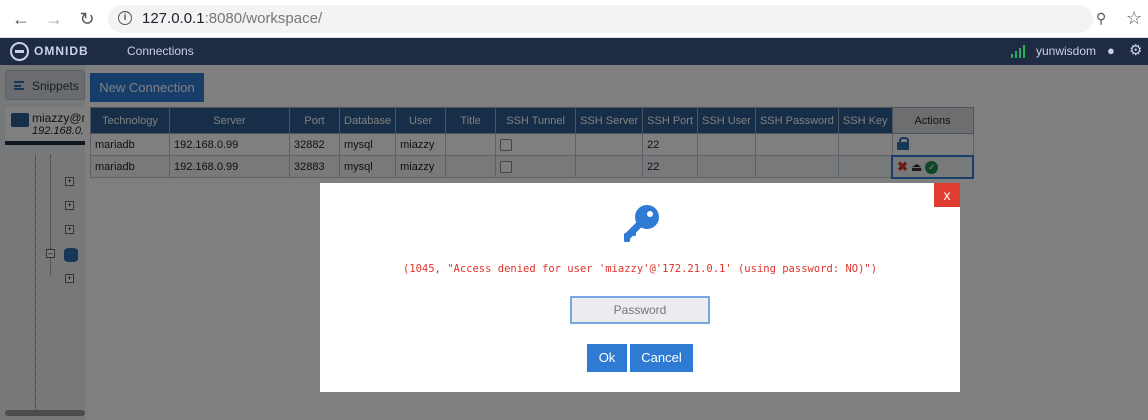 The height and width of the screenshot is (420, 1148). I want to click on url-text: 127.0.0.1:8080/workspace/, so click(232, 18).